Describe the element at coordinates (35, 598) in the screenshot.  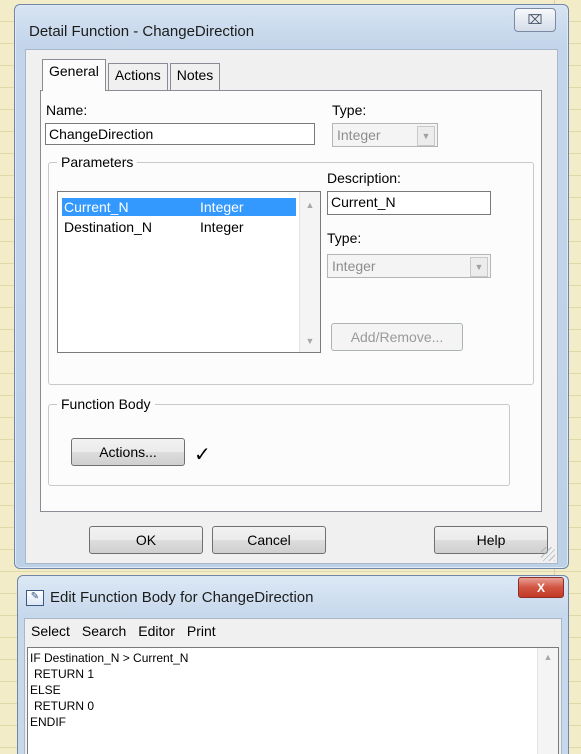
I see `editor-app-icon: ✎` at that location.